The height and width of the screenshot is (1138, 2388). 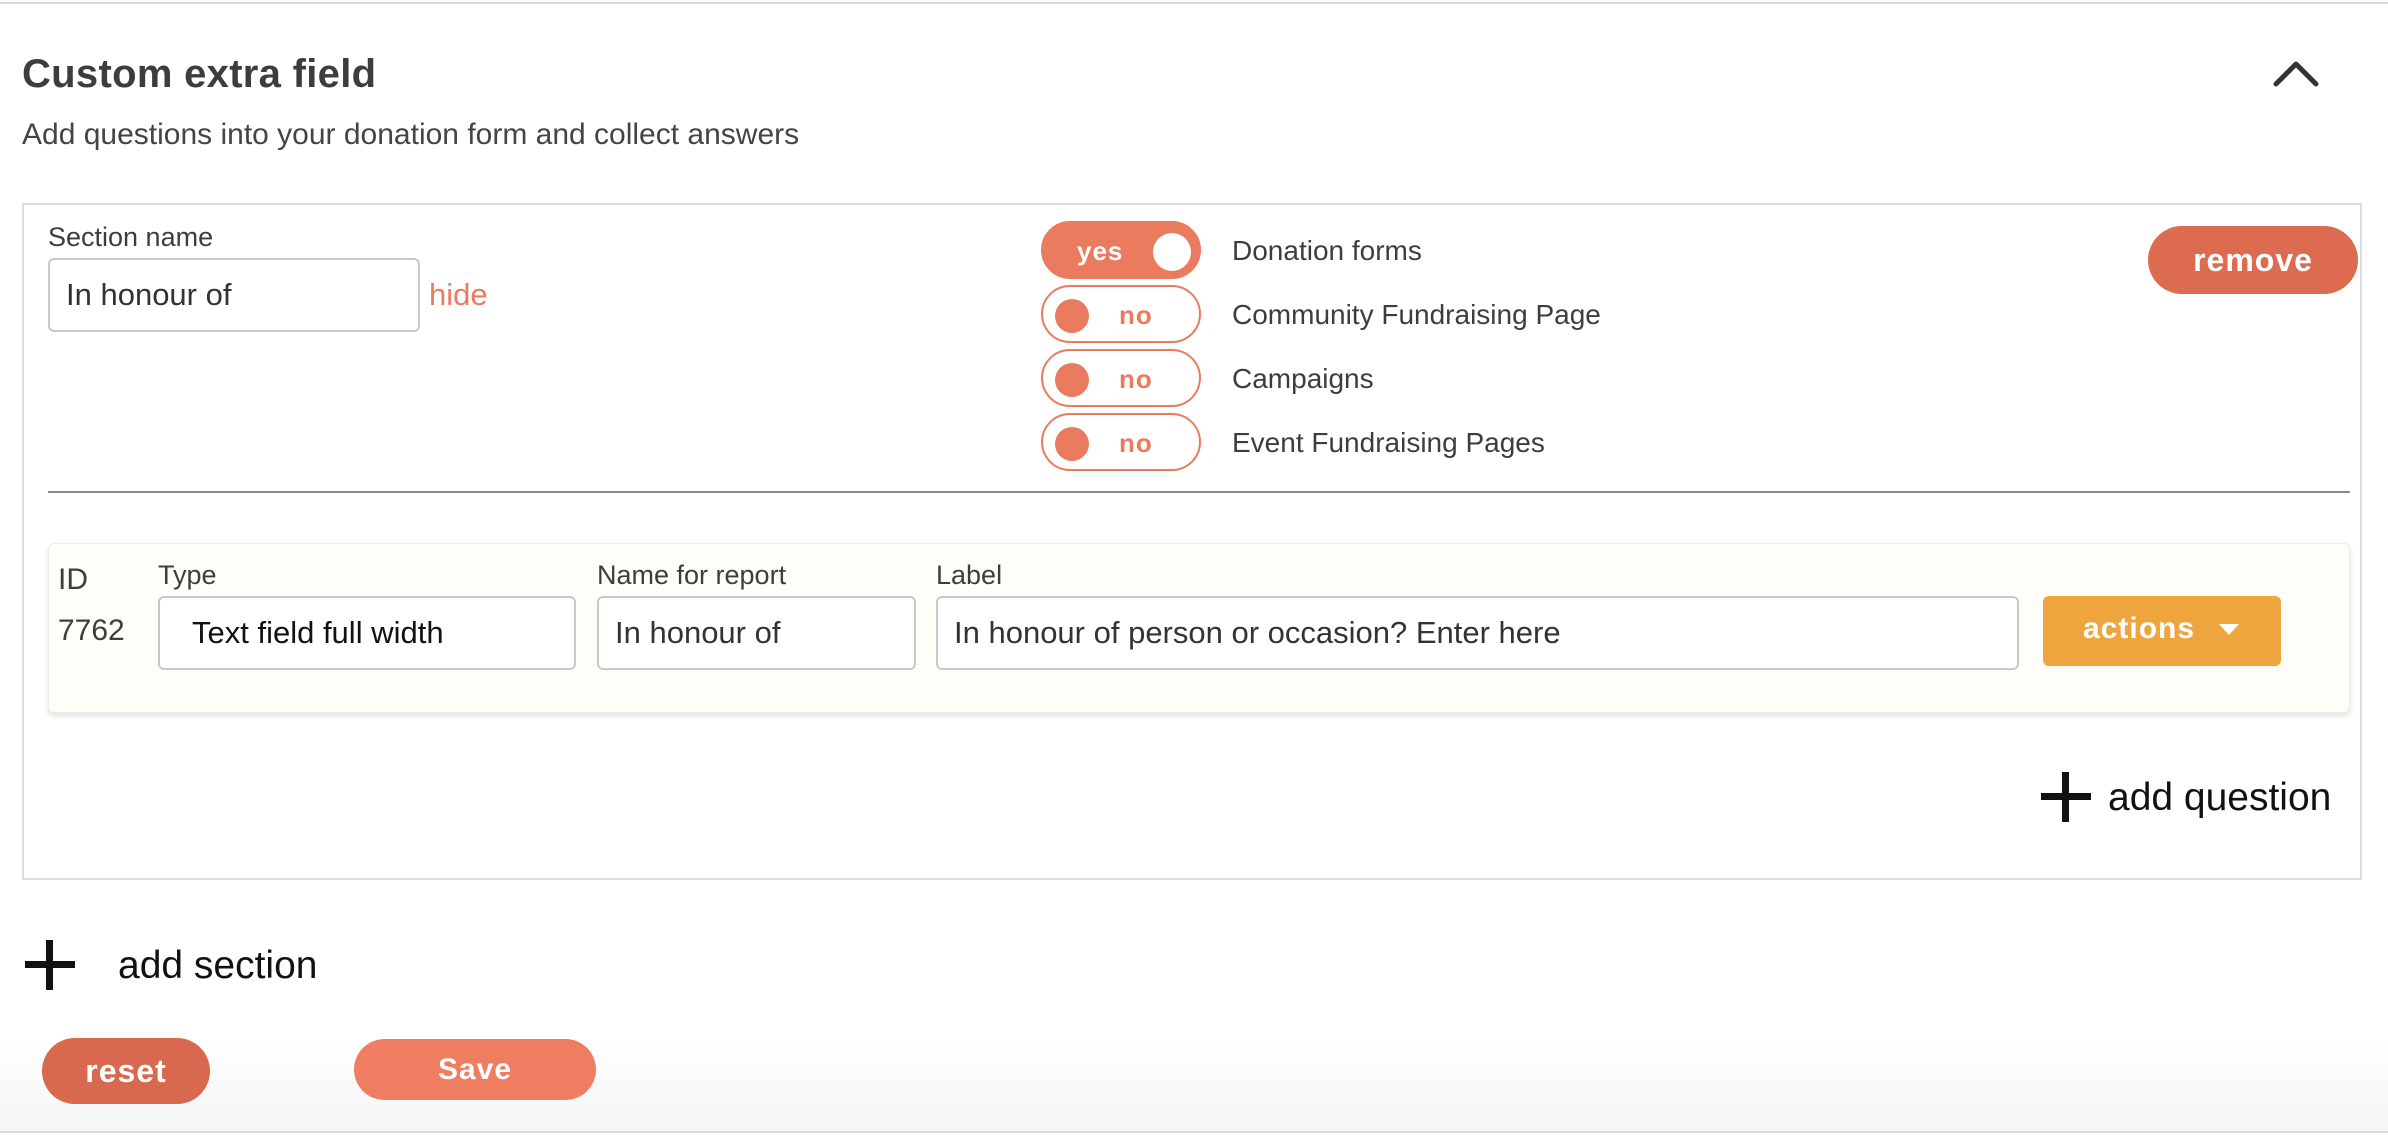 What do you see at coordinates (1477, 633) in the screenshot?
I see `question-label-input` at bounding box center [1477, 633].